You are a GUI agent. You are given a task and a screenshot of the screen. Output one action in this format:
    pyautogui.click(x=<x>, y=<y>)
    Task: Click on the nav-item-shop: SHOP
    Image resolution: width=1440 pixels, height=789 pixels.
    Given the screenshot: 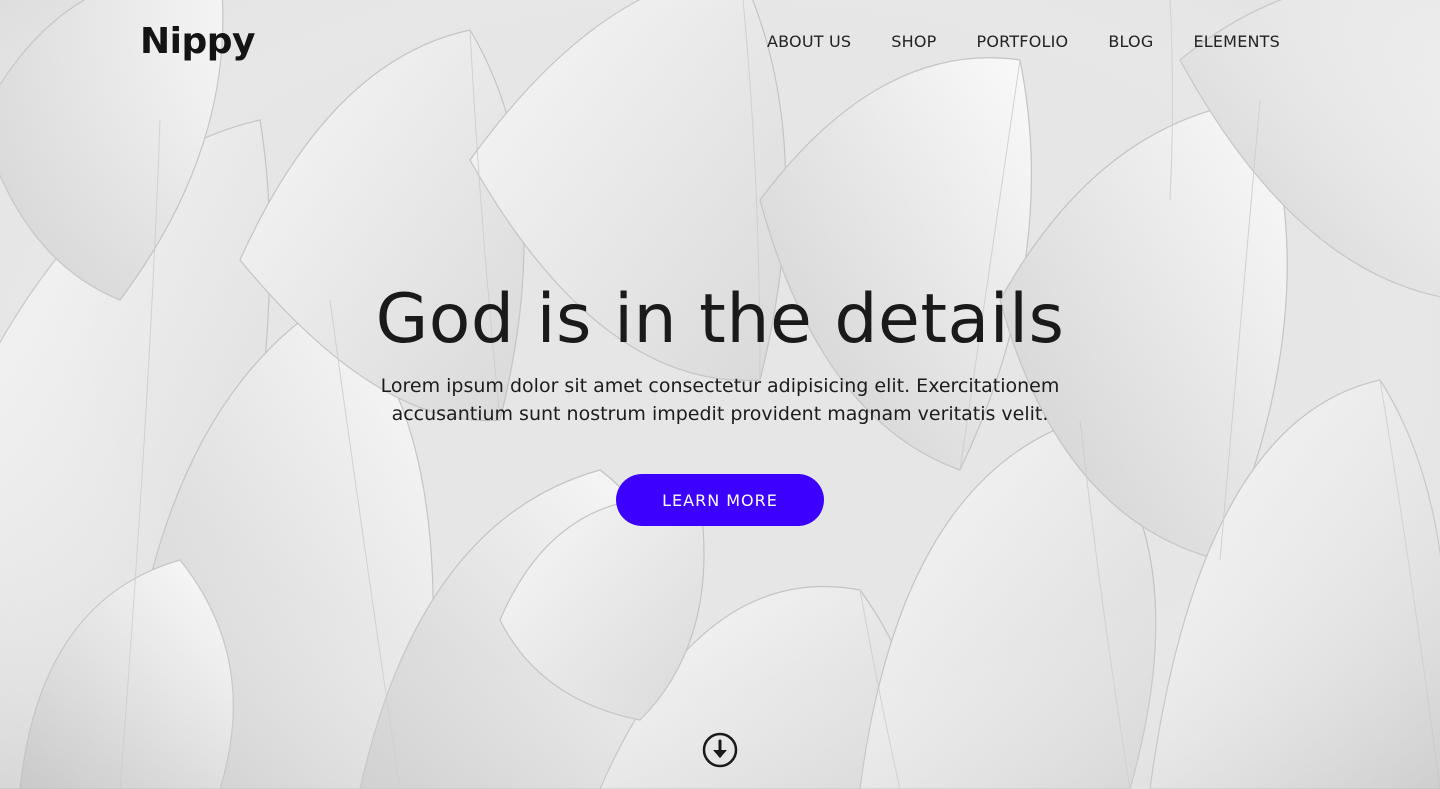 What is the action you would take?
    pyautogui.click(x=913, y=42)
    